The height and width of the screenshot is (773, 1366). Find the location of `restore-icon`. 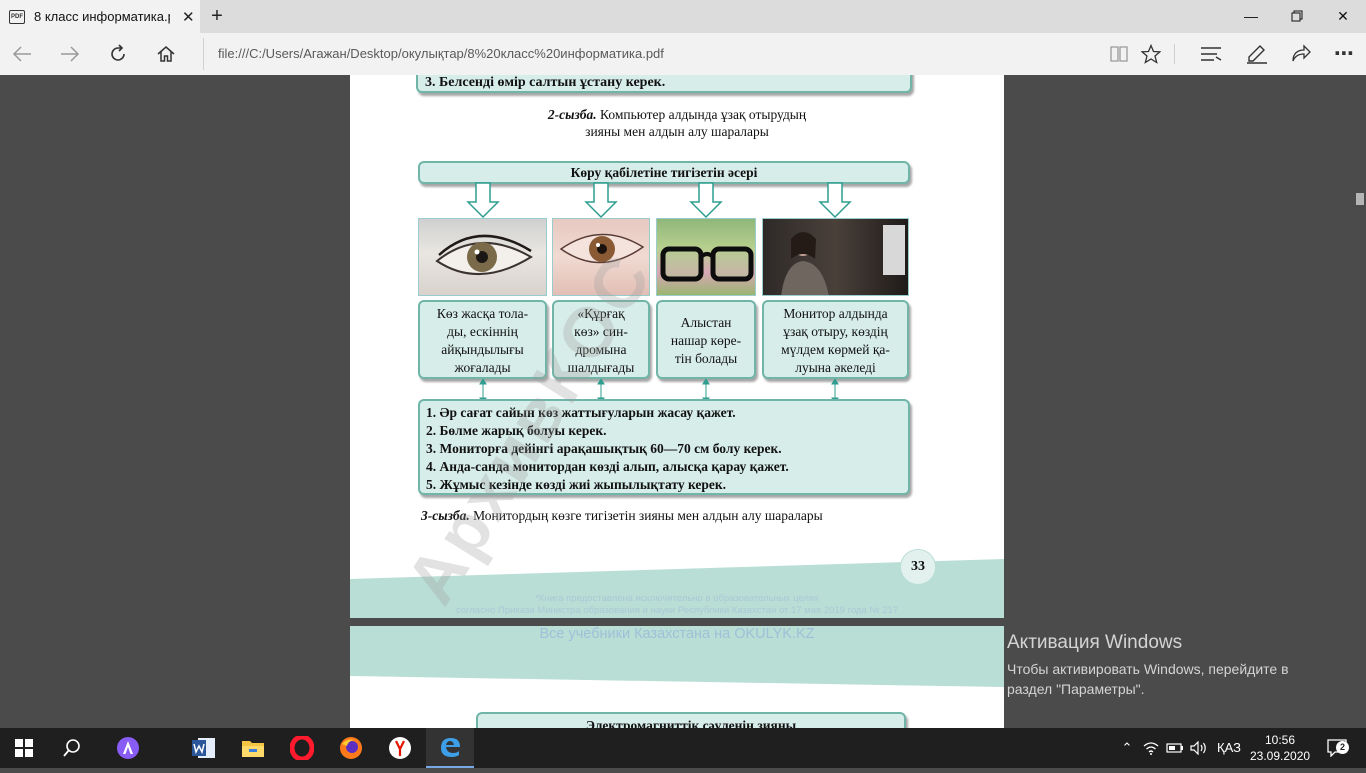

restore-icon is located at coordinates (1297, 16).